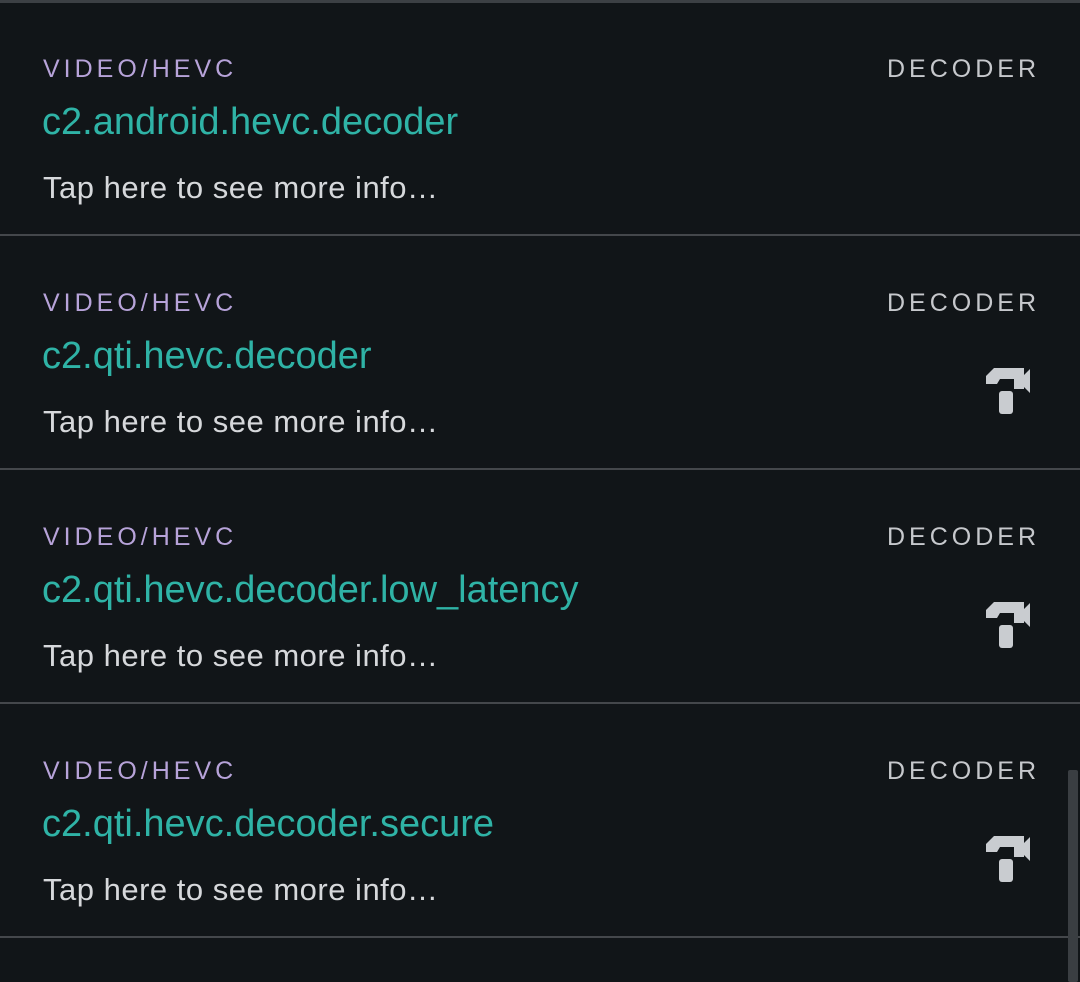  I want to click on codec-name: c2.qti.hevc.decoder.low_latency, so click(310, 590).